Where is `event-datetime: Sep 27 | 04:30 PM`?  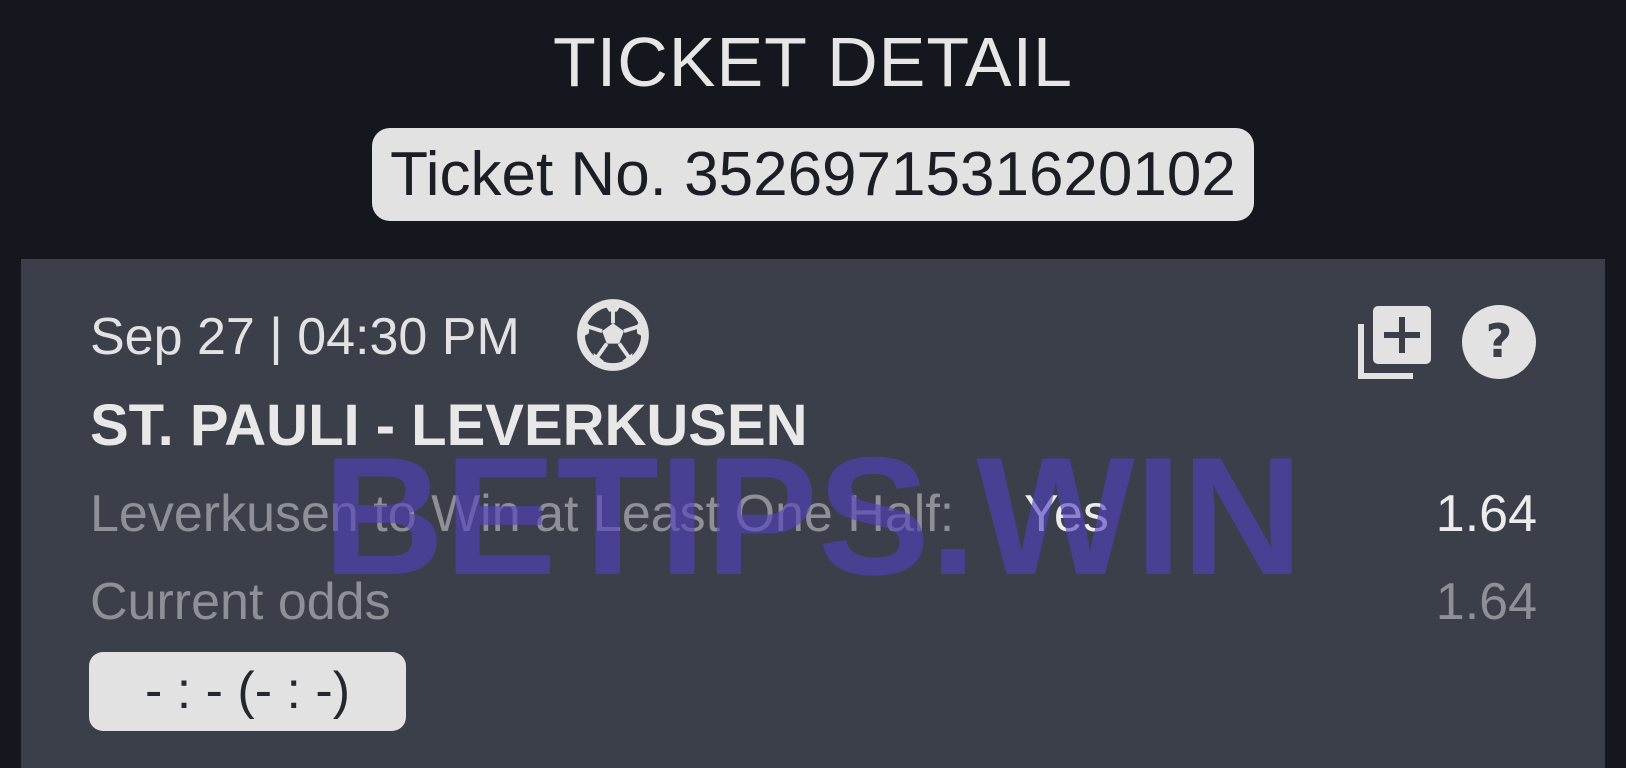 event-datetime: Sep 27 | 04:30 PM is located at coordinates (305, 337).